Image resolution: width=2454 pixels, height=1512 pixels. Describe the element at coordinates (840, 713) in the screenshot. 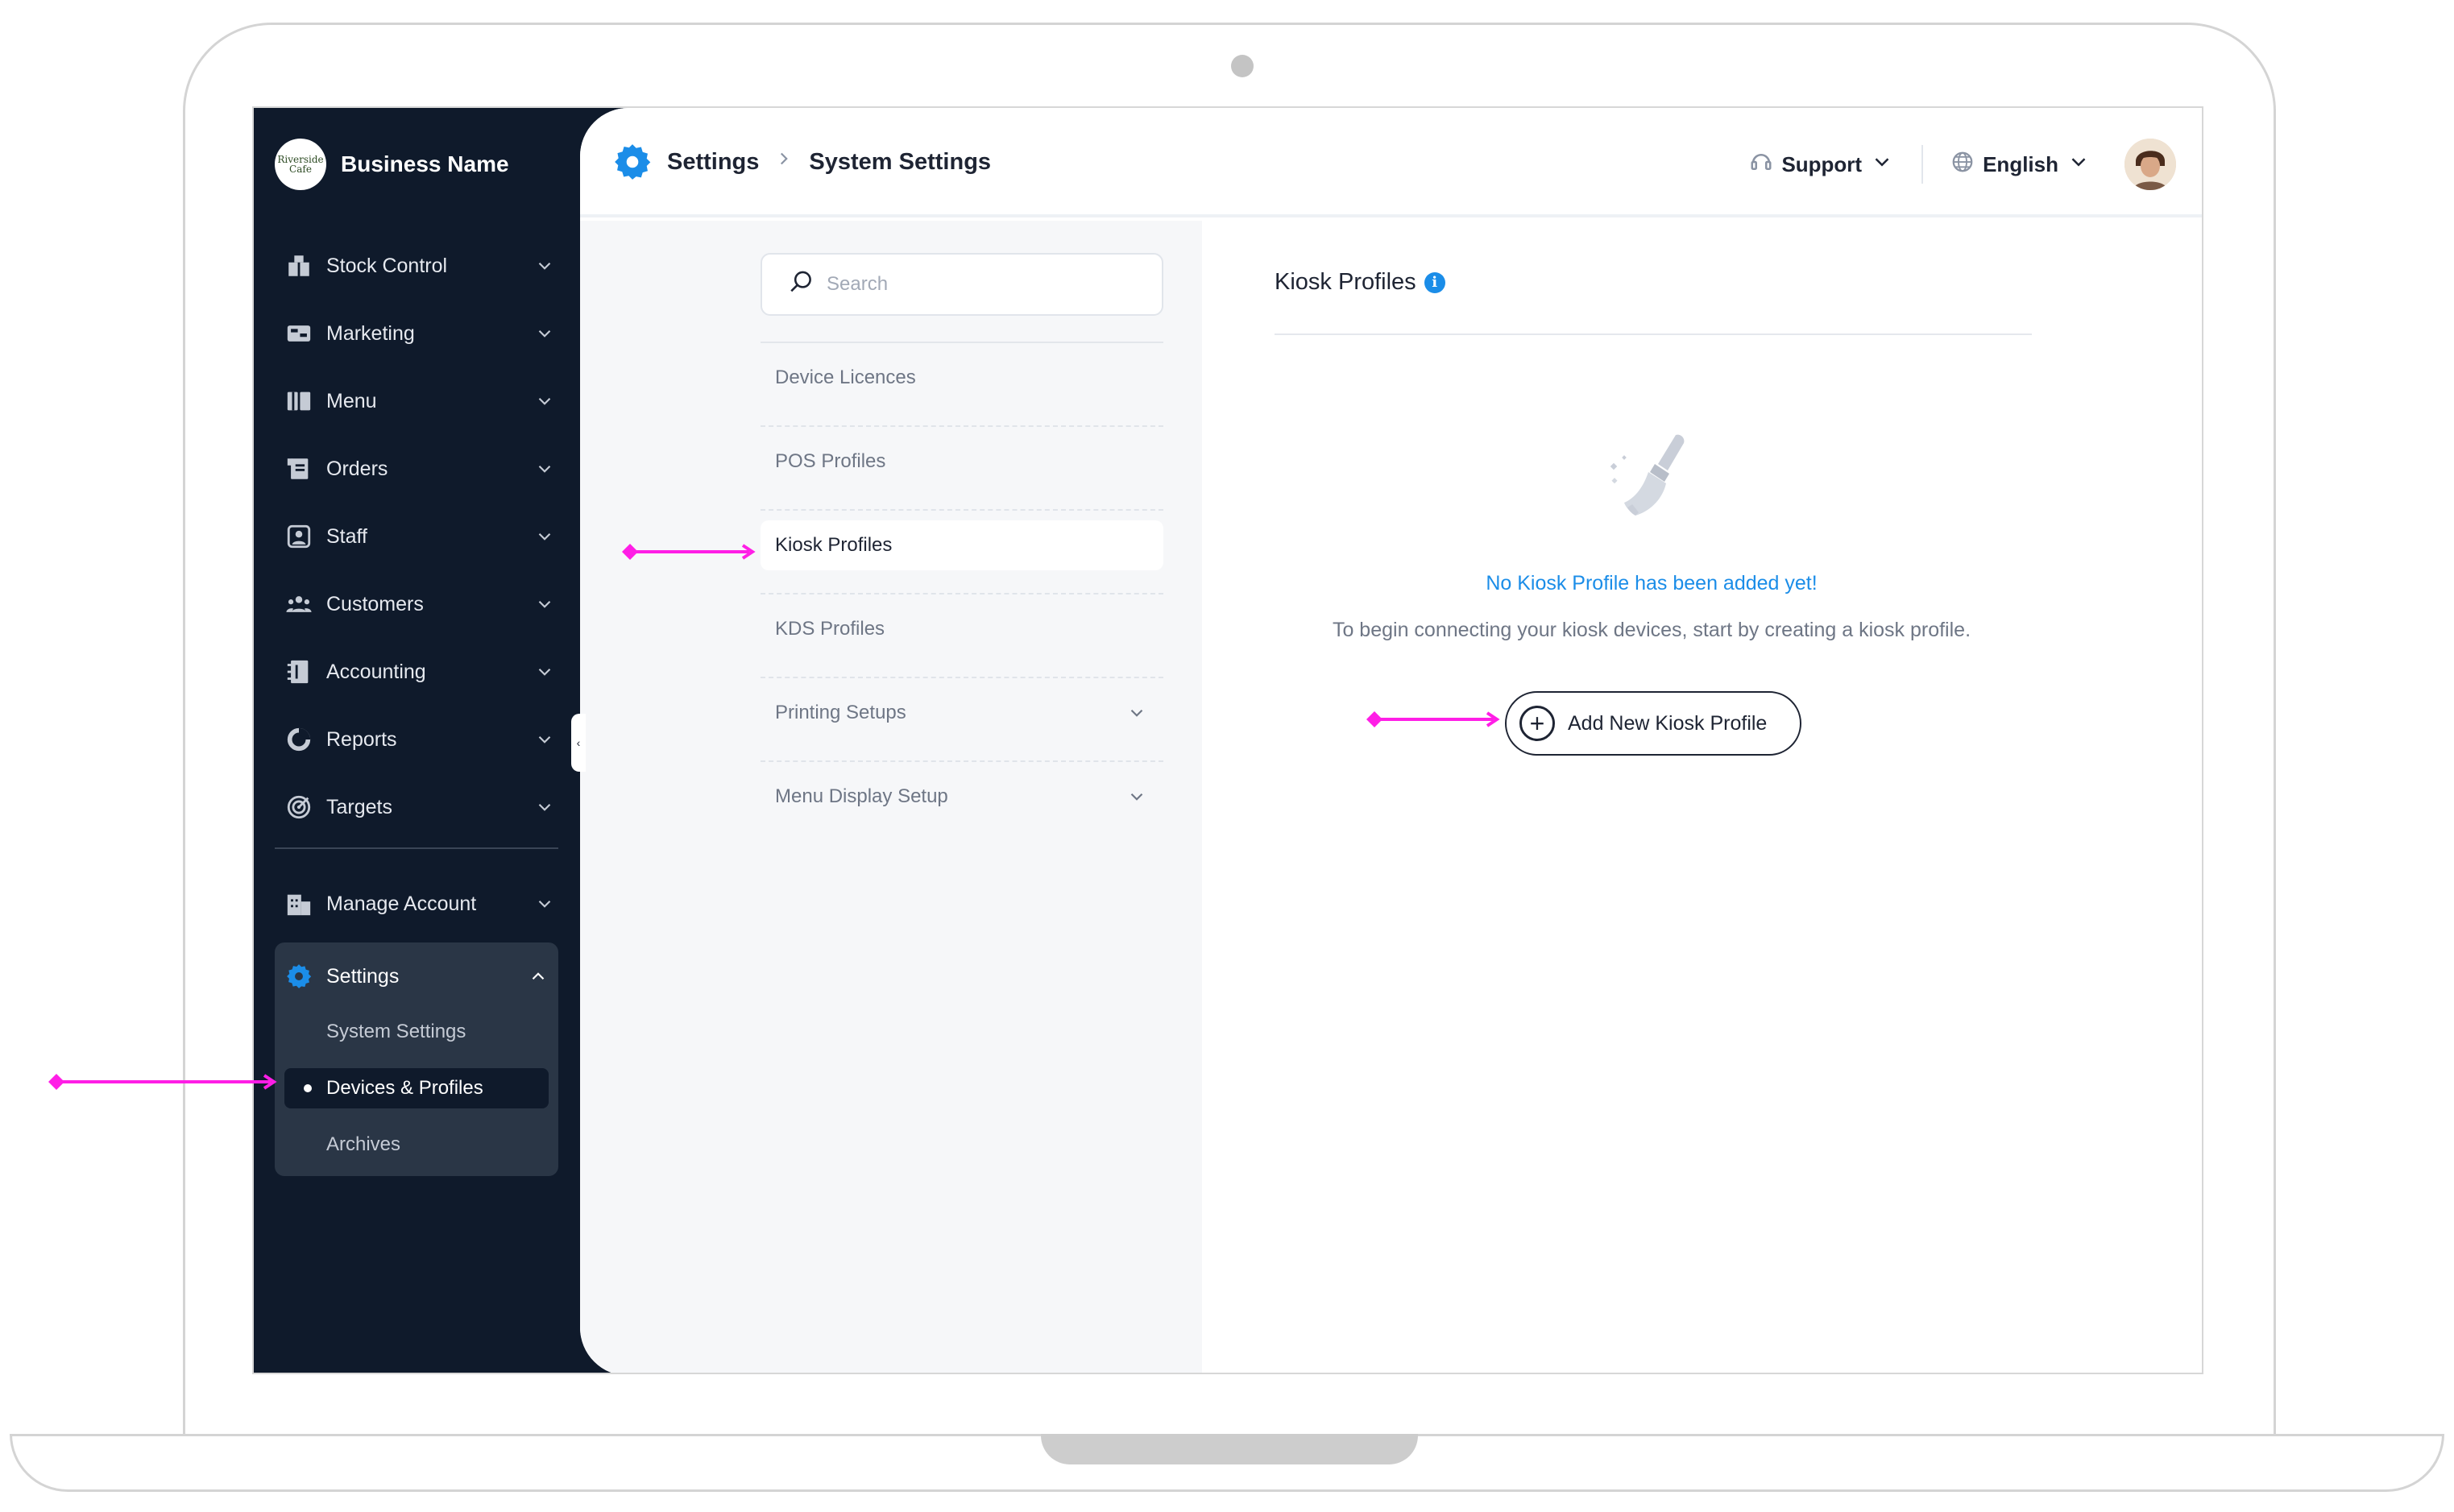

I see `menu-item-label: Printing Setups` at that location.